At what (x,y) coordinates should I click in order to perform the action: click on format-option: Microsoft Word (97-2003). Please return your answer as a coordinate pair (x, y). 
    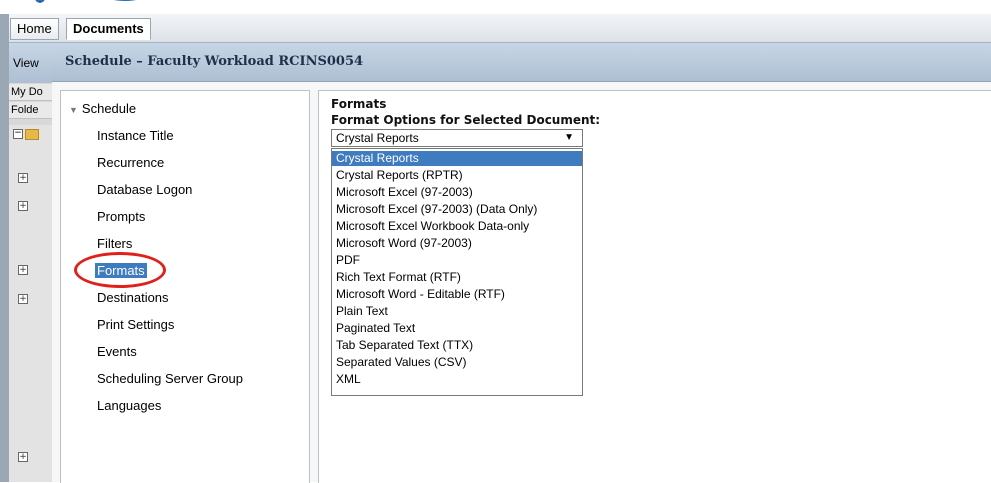
    Looking at the image, I should click on (457, 243).